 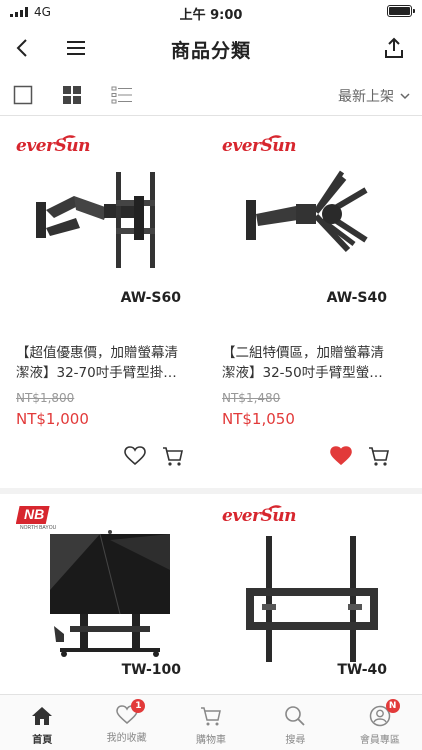 I want to click on tab-cart: 購物車, so click(x=211, y=722).